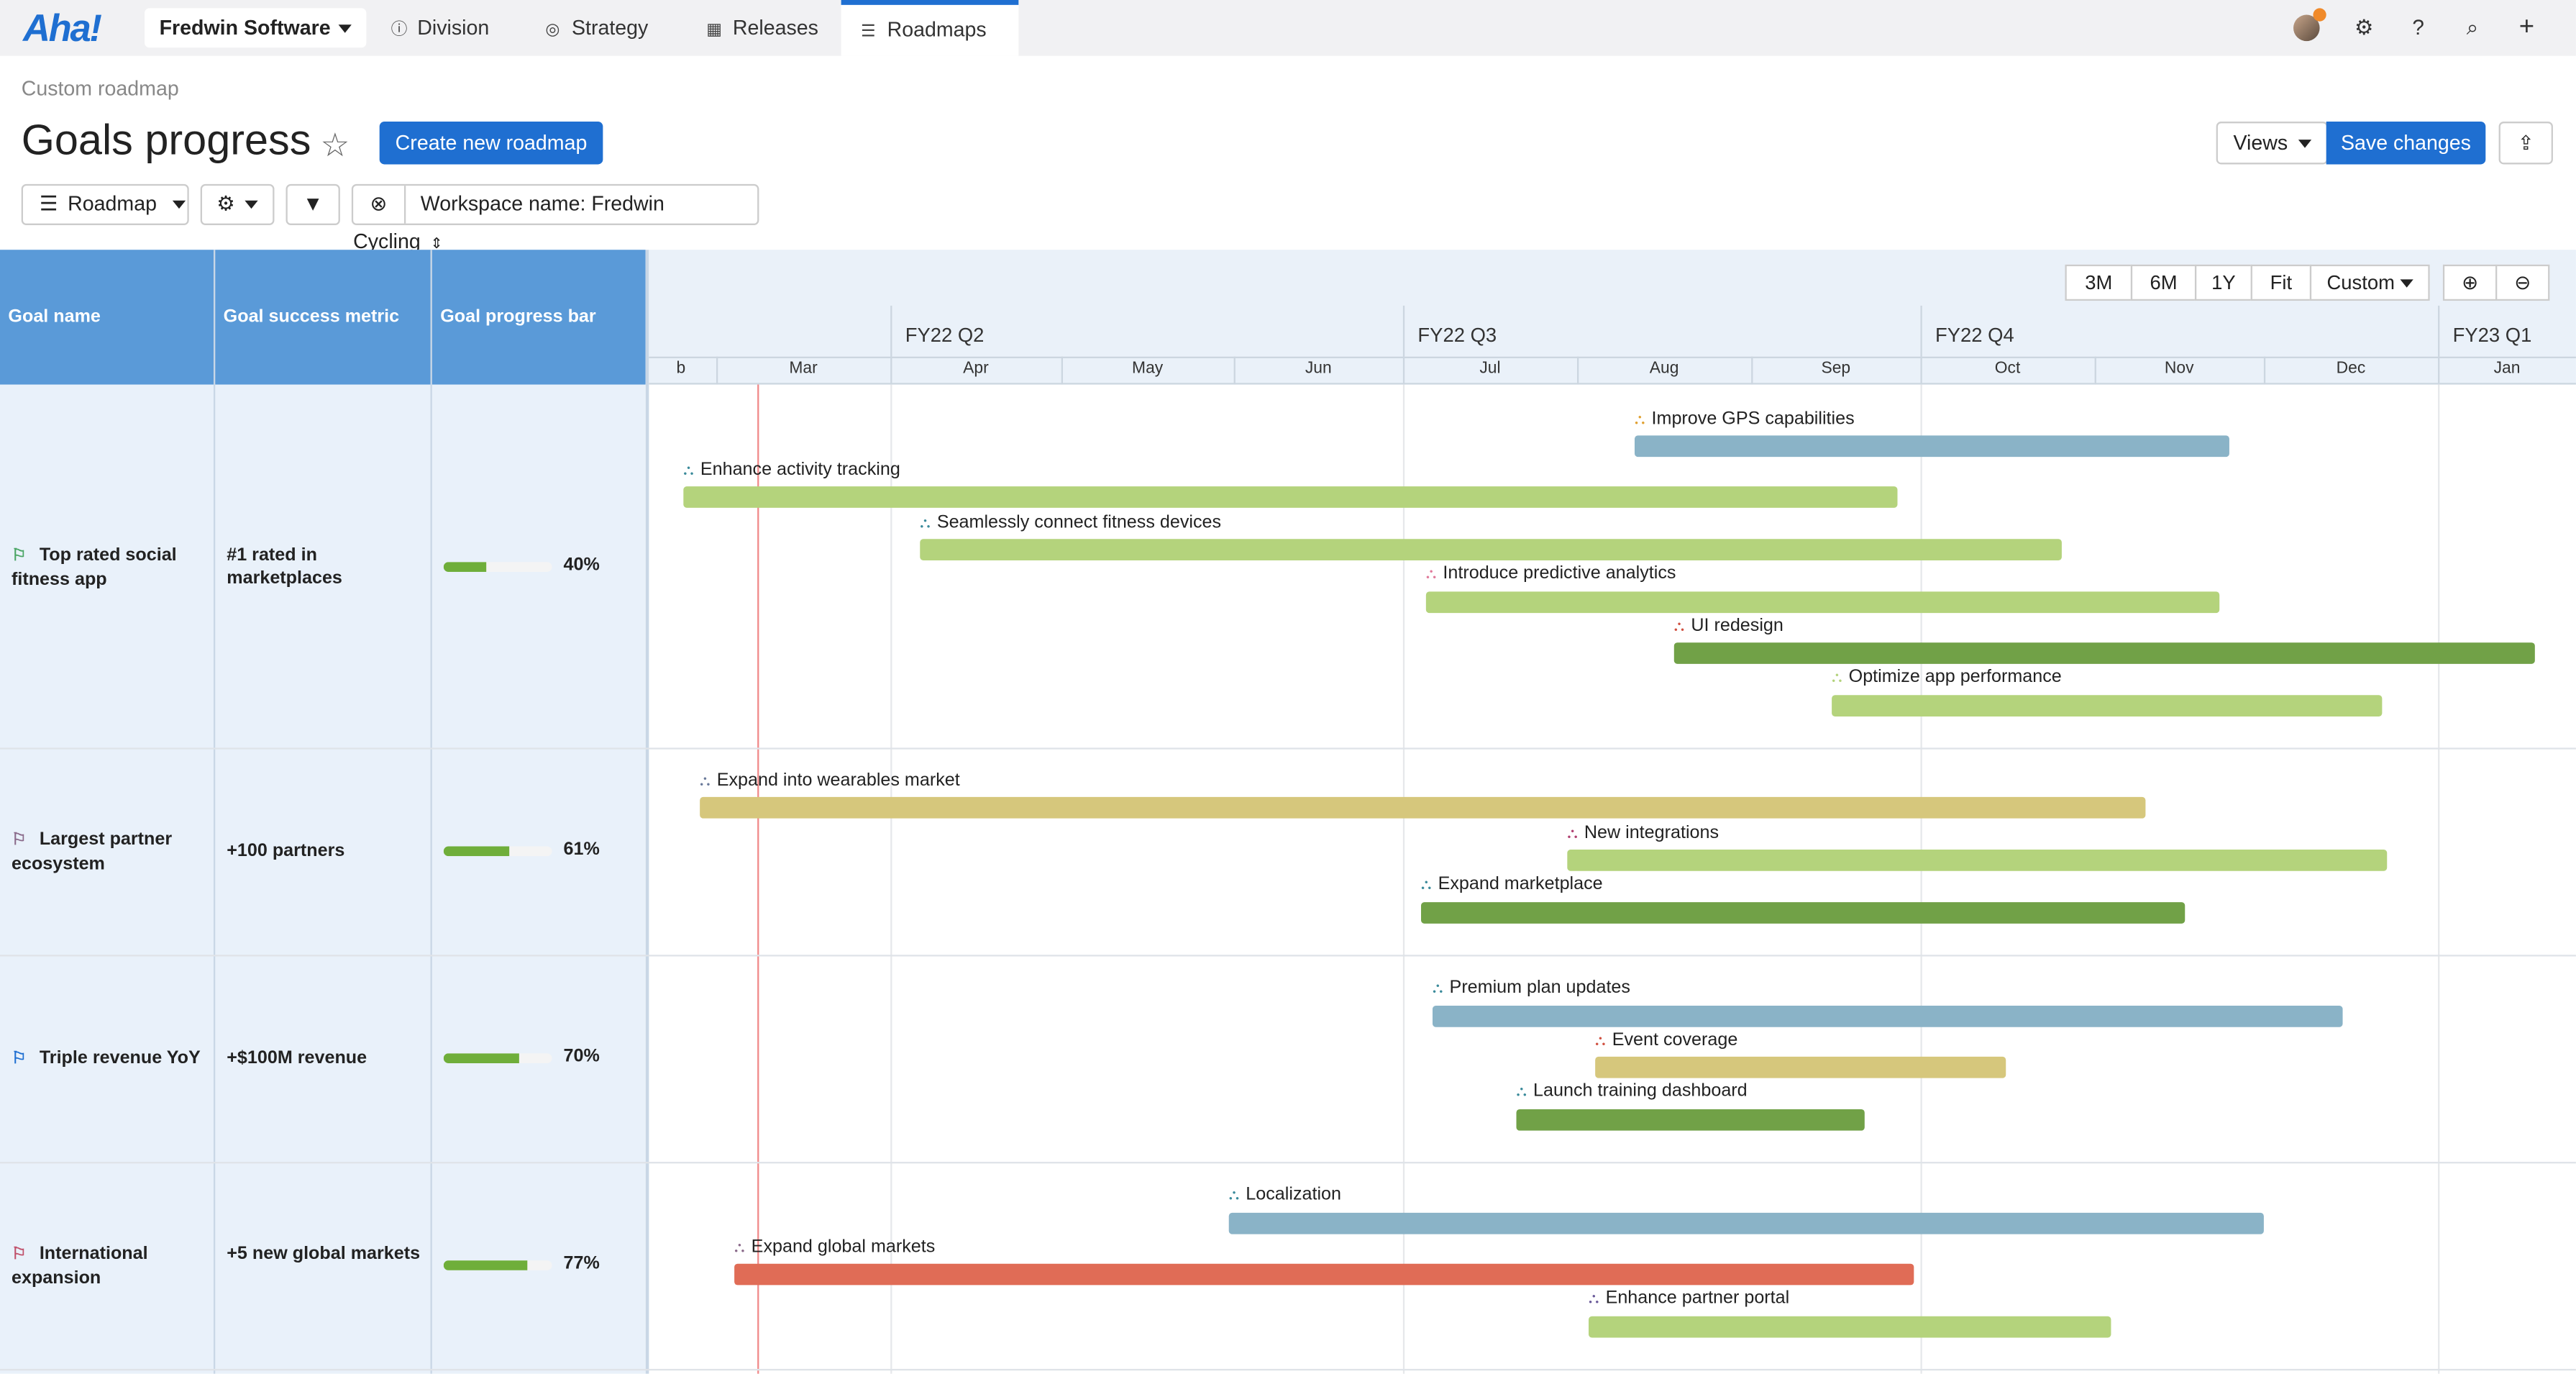  I want to click on month-label: May, so click(1147, 369).